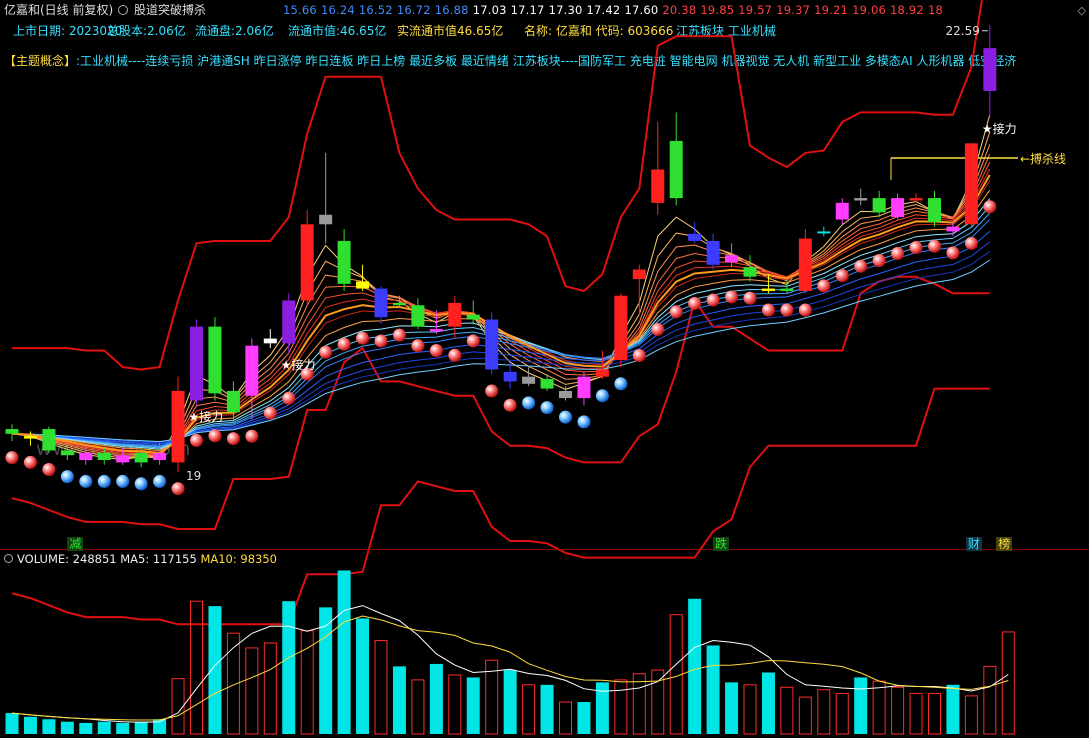 The image size is (1089, 738). What do you see at coordinates (193, 476) in the screenshot?
I see `low-price-label: 19` at bounding box center [193, 476].